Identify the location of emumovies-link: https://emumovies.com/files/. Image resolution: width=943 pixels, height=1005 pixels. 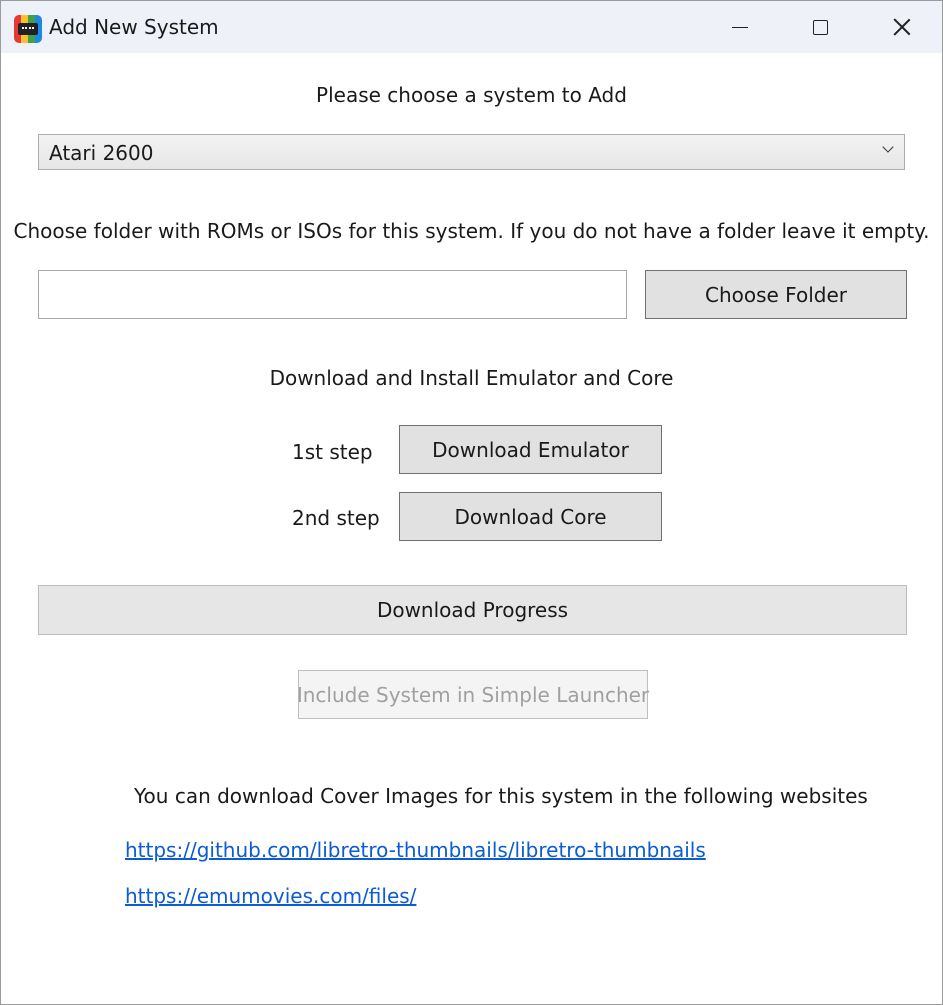
(270, 896).